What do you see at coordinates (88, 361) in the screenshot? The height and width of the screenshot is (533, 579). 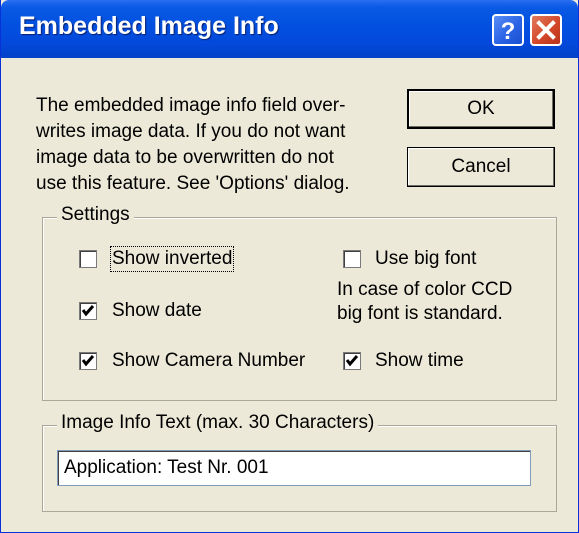 I see `show-camera-number-checkbox` at bounding box center [88, 361].